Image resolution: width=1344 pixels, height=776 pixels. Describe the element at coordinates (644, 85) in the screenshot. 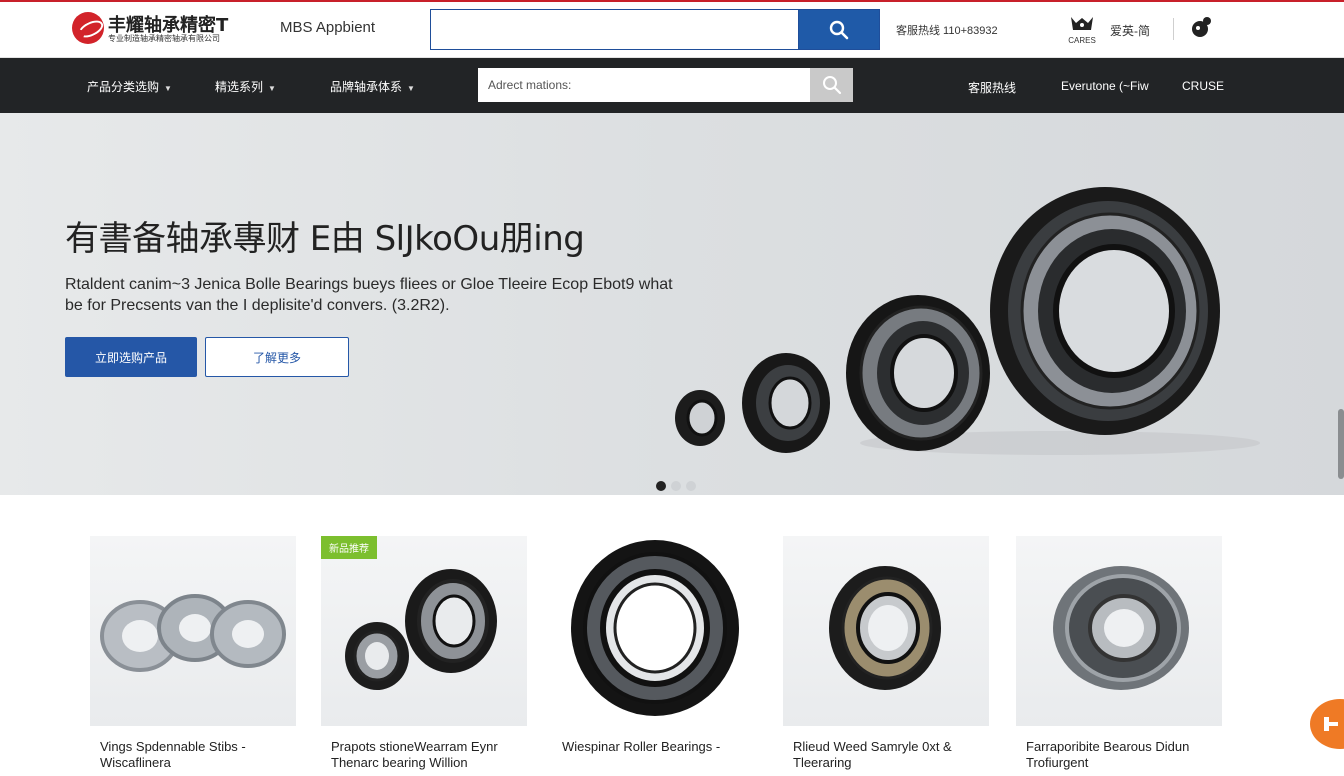

I see `nav-search-input` at that location.